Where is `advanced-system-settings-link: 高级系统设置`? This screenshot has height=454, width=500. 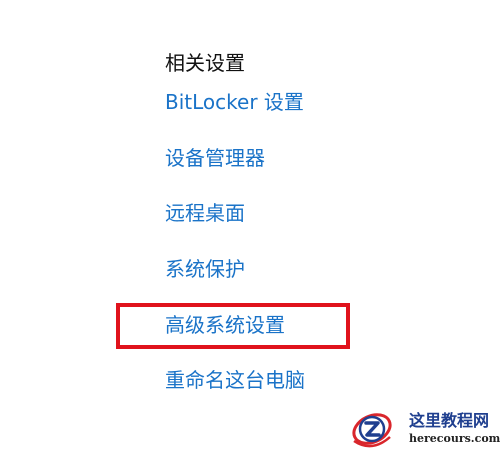
advanced-system-settings-link: 高级系统设置 is located at coordinates (225, 325).